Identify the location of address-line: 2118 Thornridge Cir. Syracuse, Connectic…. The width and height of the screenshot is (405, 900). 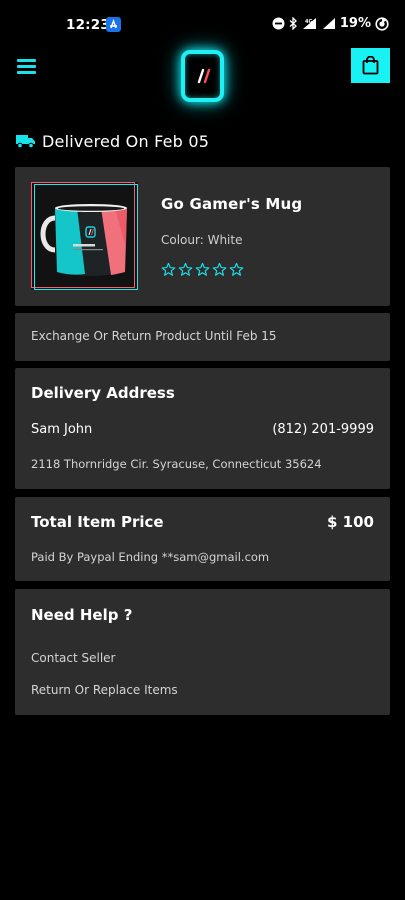
(176, 464).